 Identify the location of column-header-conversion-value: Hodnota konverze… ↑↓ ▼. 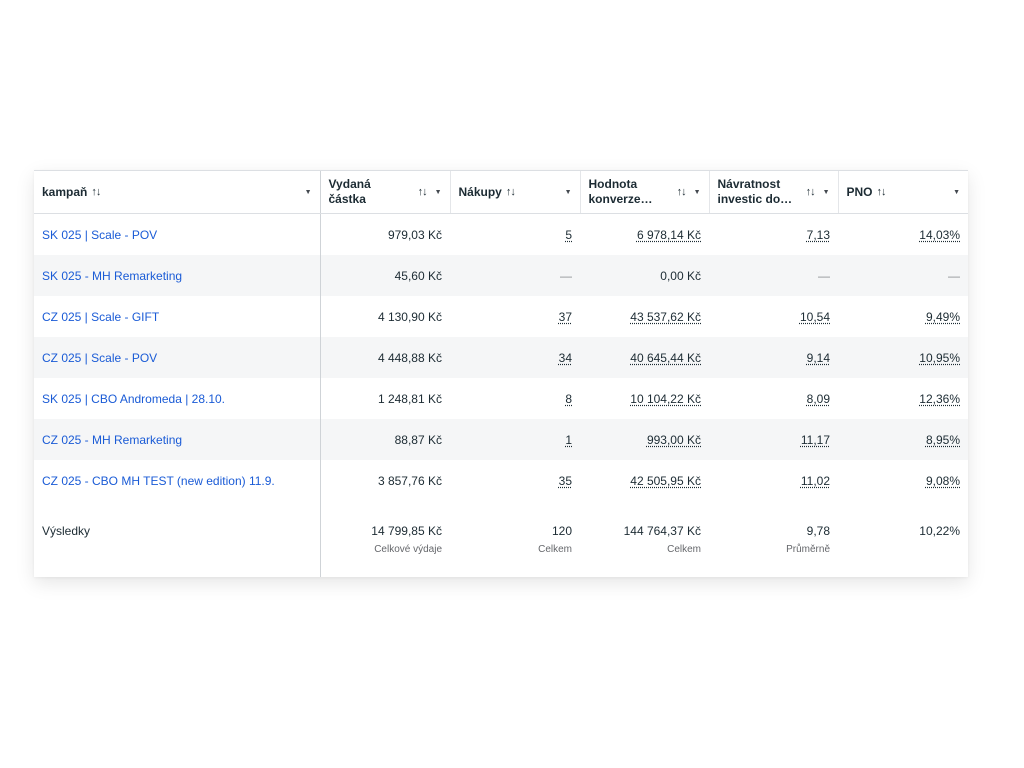
(645, 192).